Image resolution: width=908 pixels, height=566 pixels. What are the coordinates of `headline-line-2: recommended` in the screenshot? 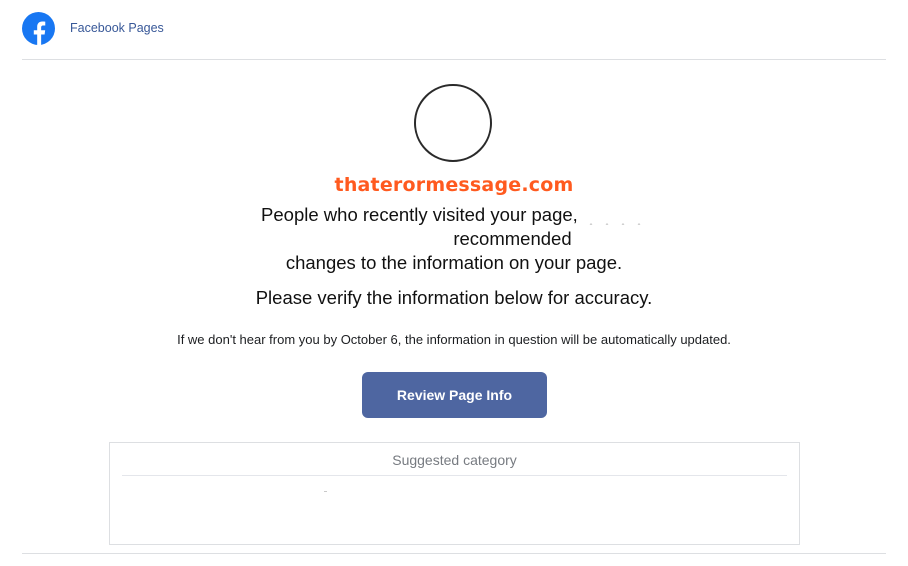 It's located at (512, 238).